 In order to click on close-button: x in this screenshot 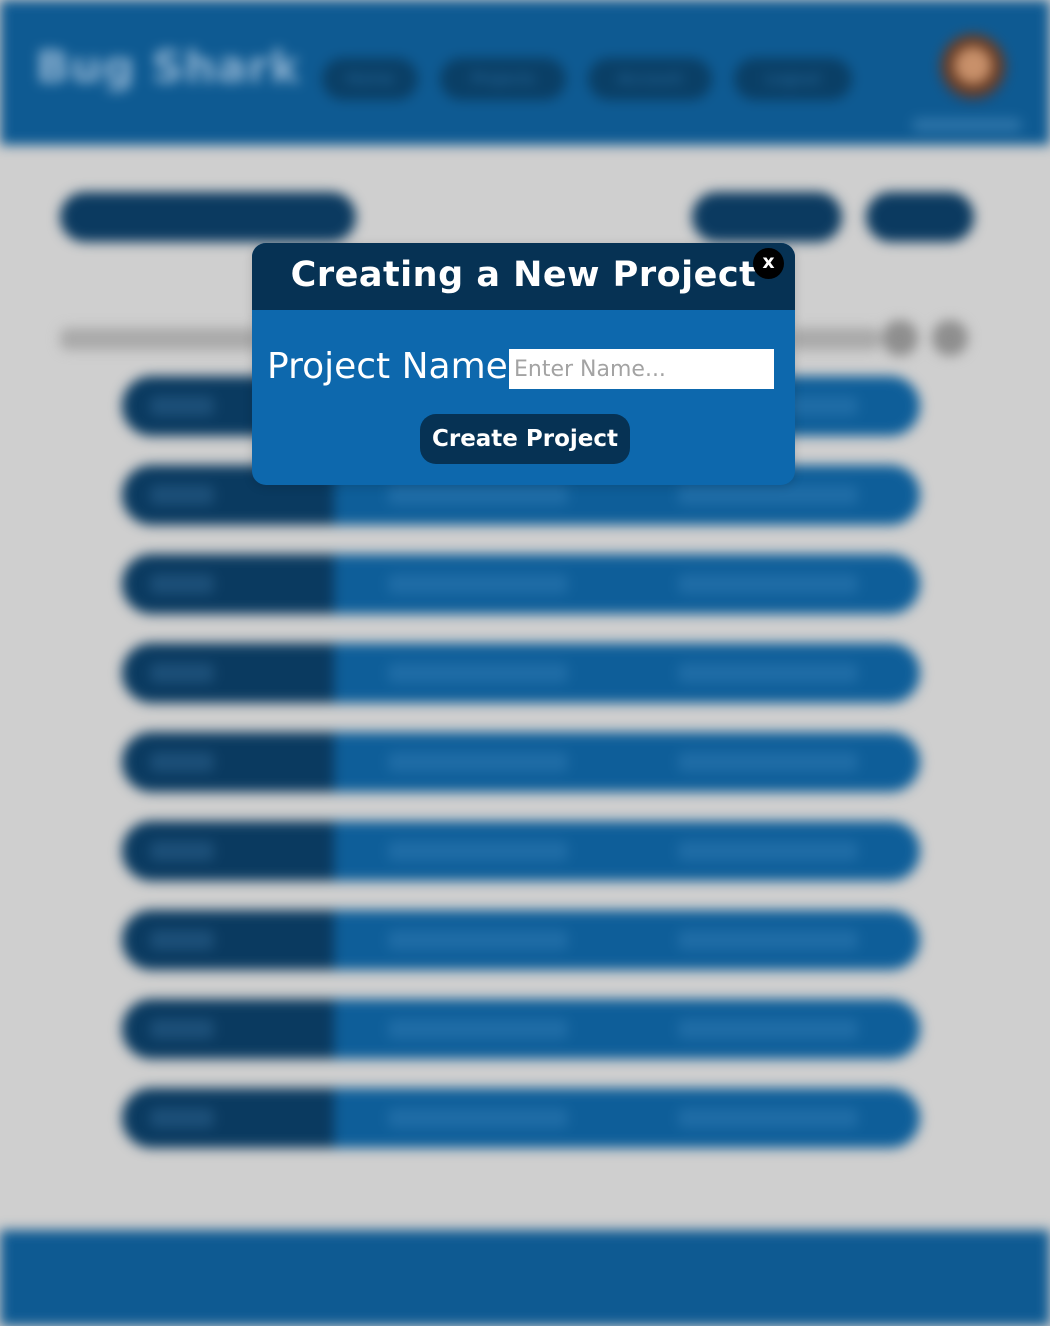, I will do `click(768, 263)`.